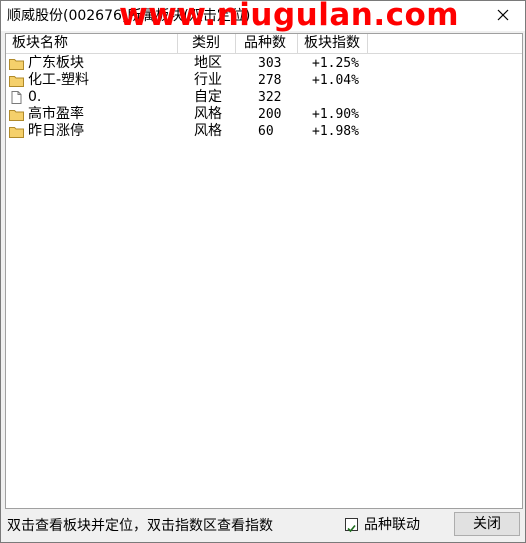 Image resolution: width=526 pixels, height=543 pixels. I want to click on status-hint: 双击查看板块并定位，双击指数区查看指数, so click(140, 526).